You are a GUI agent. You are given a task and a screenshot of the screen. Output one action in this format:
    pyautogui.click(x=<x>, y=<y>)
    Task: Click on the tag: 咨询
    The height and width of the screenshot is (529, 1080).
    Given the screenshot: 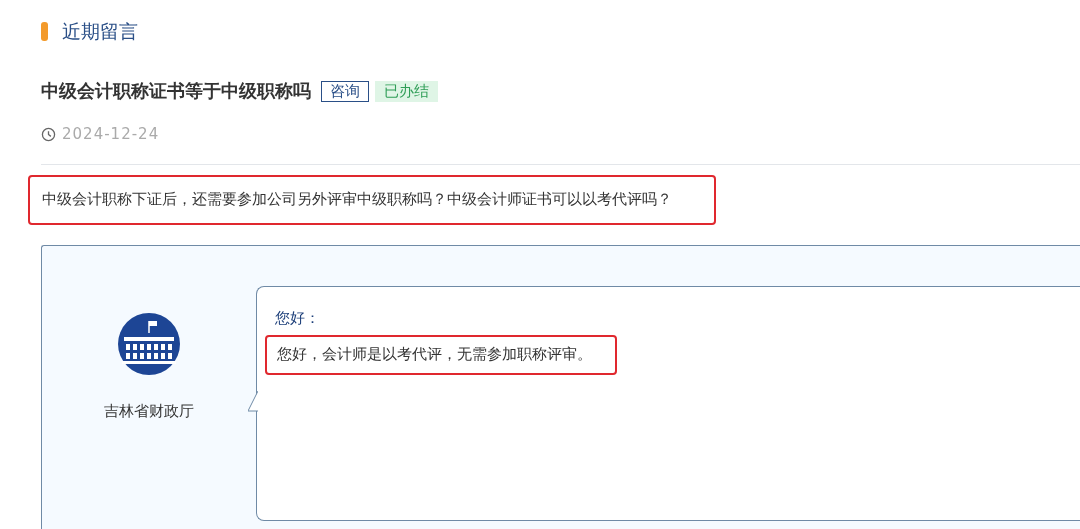 What is the action you would take?
    pyautogui.click(x=345, y=91)
    